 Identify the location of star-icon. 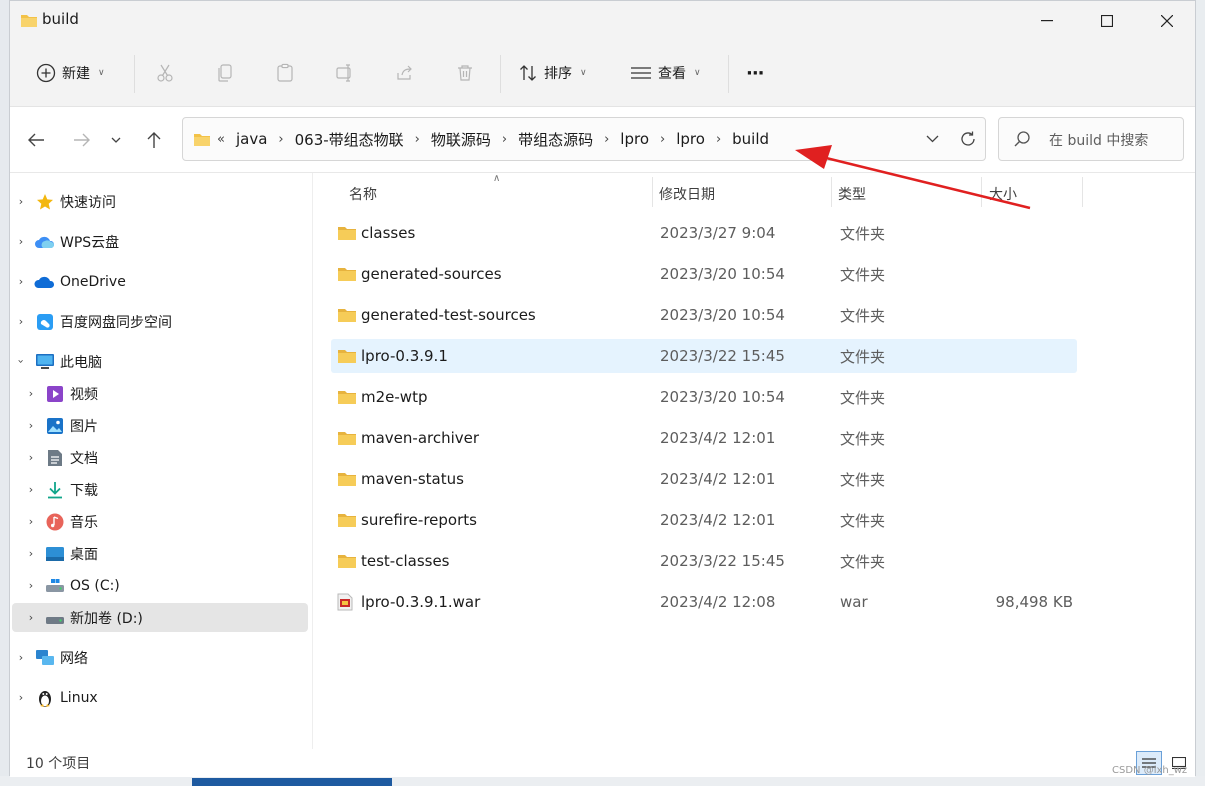
(45, 202).